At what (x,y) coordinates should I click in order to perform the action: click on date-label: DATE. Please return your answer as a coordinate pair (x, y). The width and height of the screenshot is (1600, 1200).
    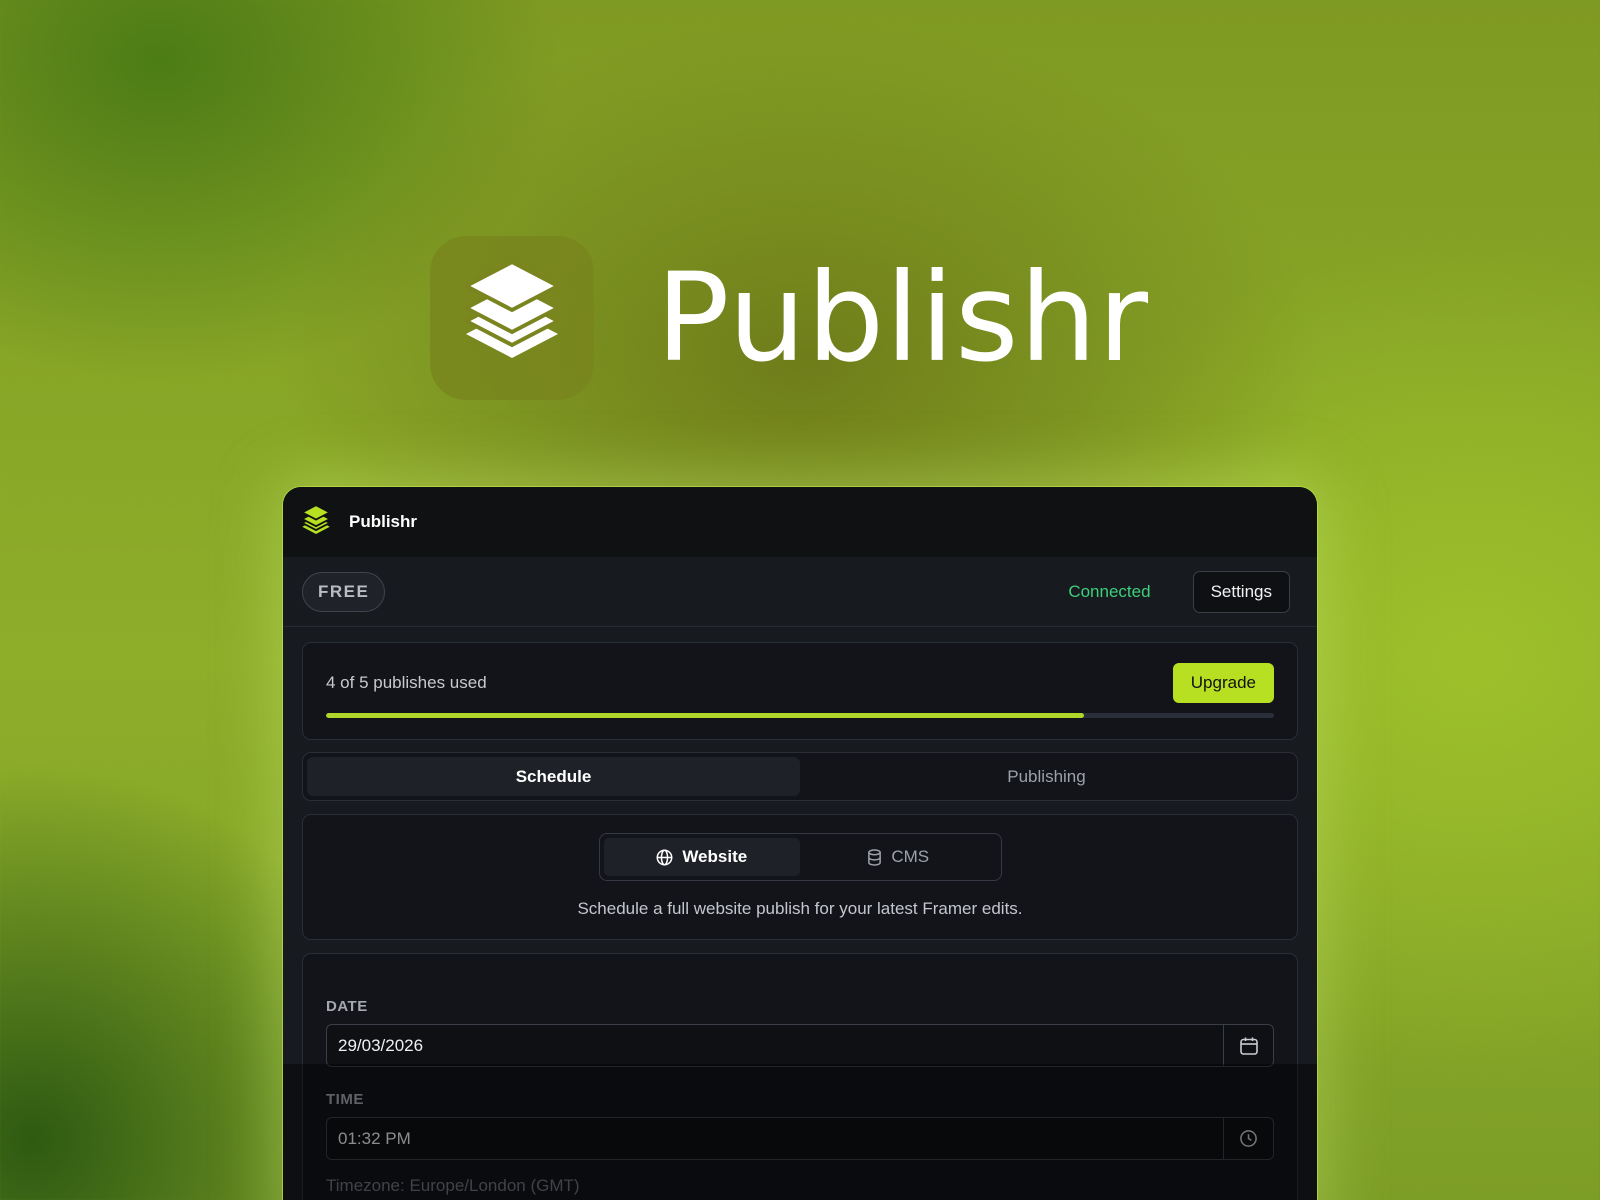
    Looking at the image, I should click on (347, 1006).